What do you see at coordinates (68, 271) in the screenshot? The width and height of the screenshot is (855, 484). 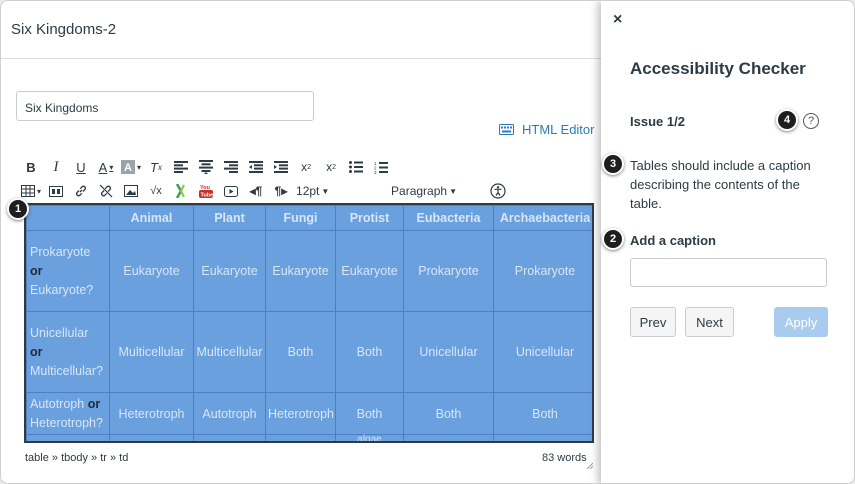 I see `row-label-cell: Prokaryote or Eukaryote?` at bounding box center [68, 271].